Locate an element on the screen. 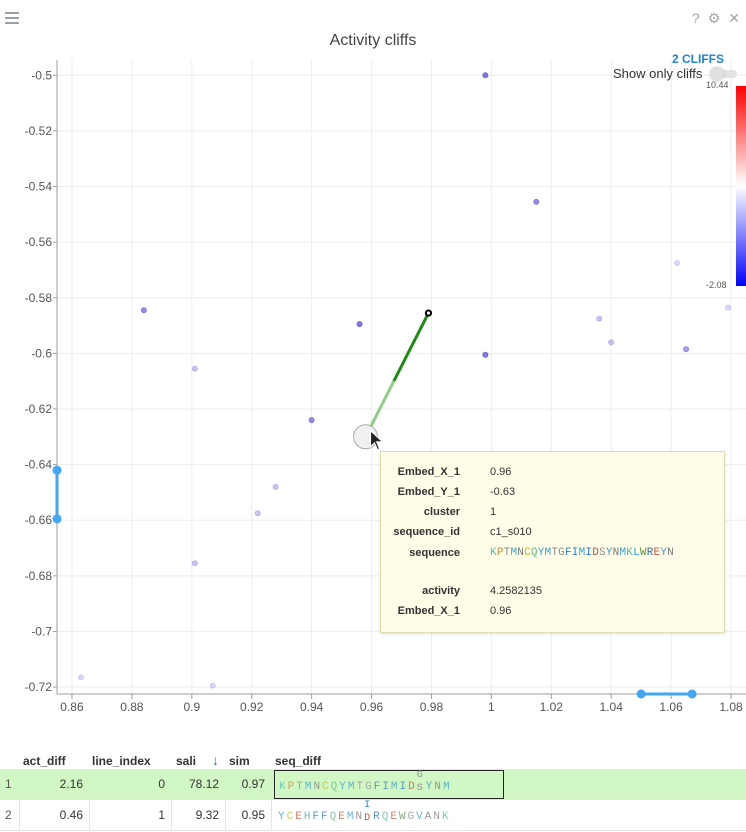  y-tick-label: -0.54 is located at coordinates (39, 187).